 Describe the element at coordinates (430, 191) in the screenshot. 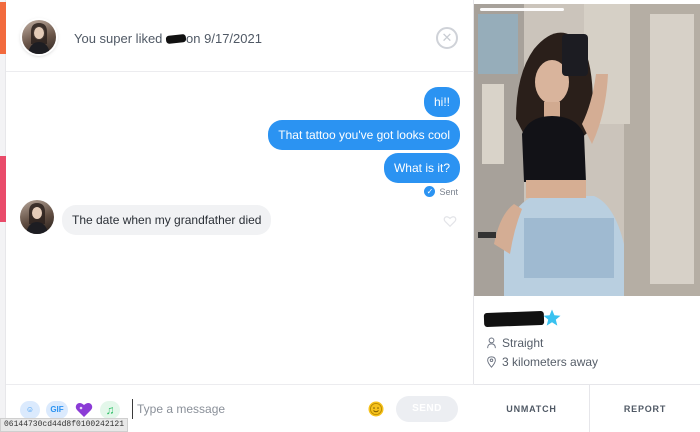

I see `sent-check-icon: ✓` at that location.